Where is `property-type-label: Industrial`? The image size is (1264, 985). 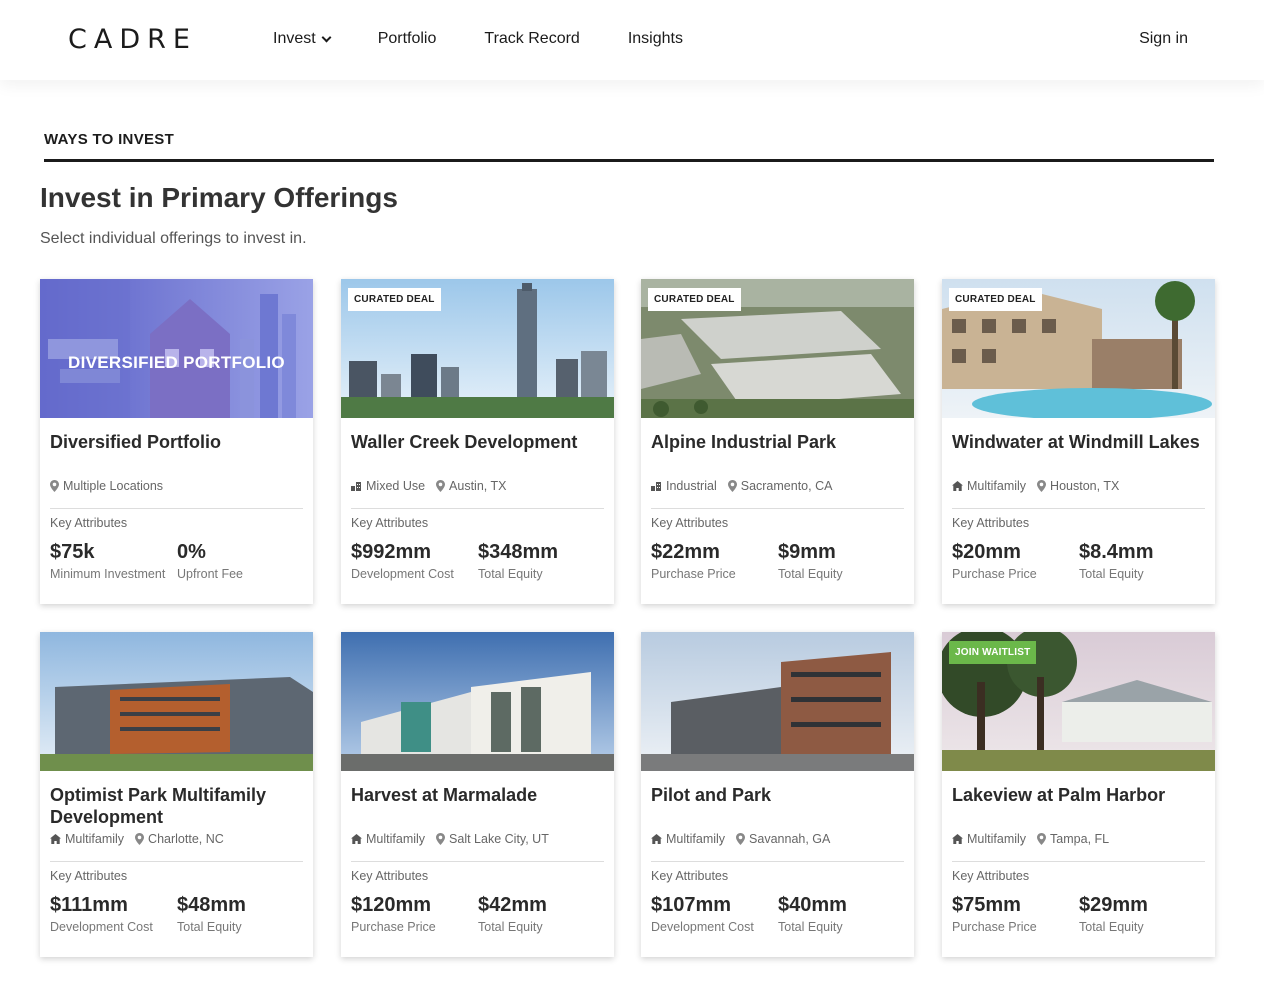 property-type-label: Industrial is located at coordinates (691, 486).